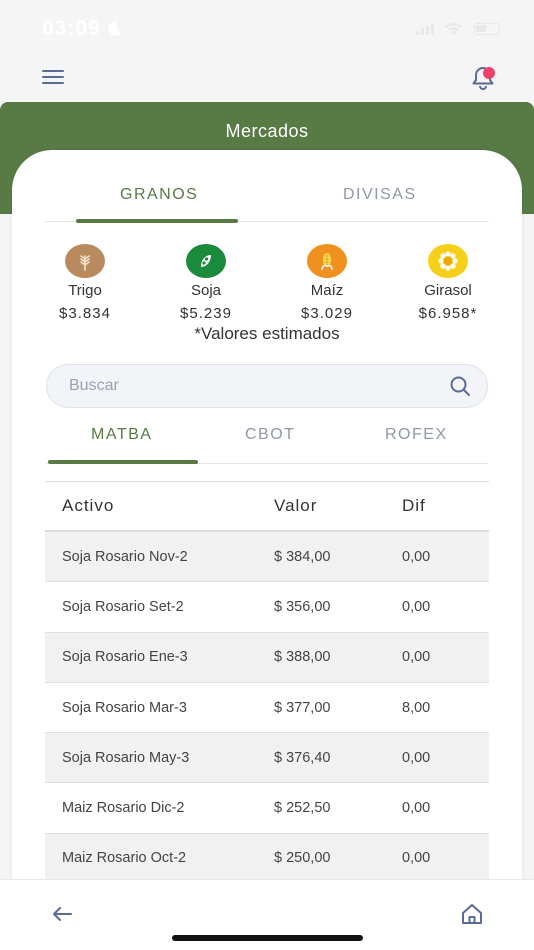 The height and width of the screenshot is (950, 534). I want to click on table-row: Maiz Rosario Oct-2 $ 250,00 0,00, so click(267, 859).